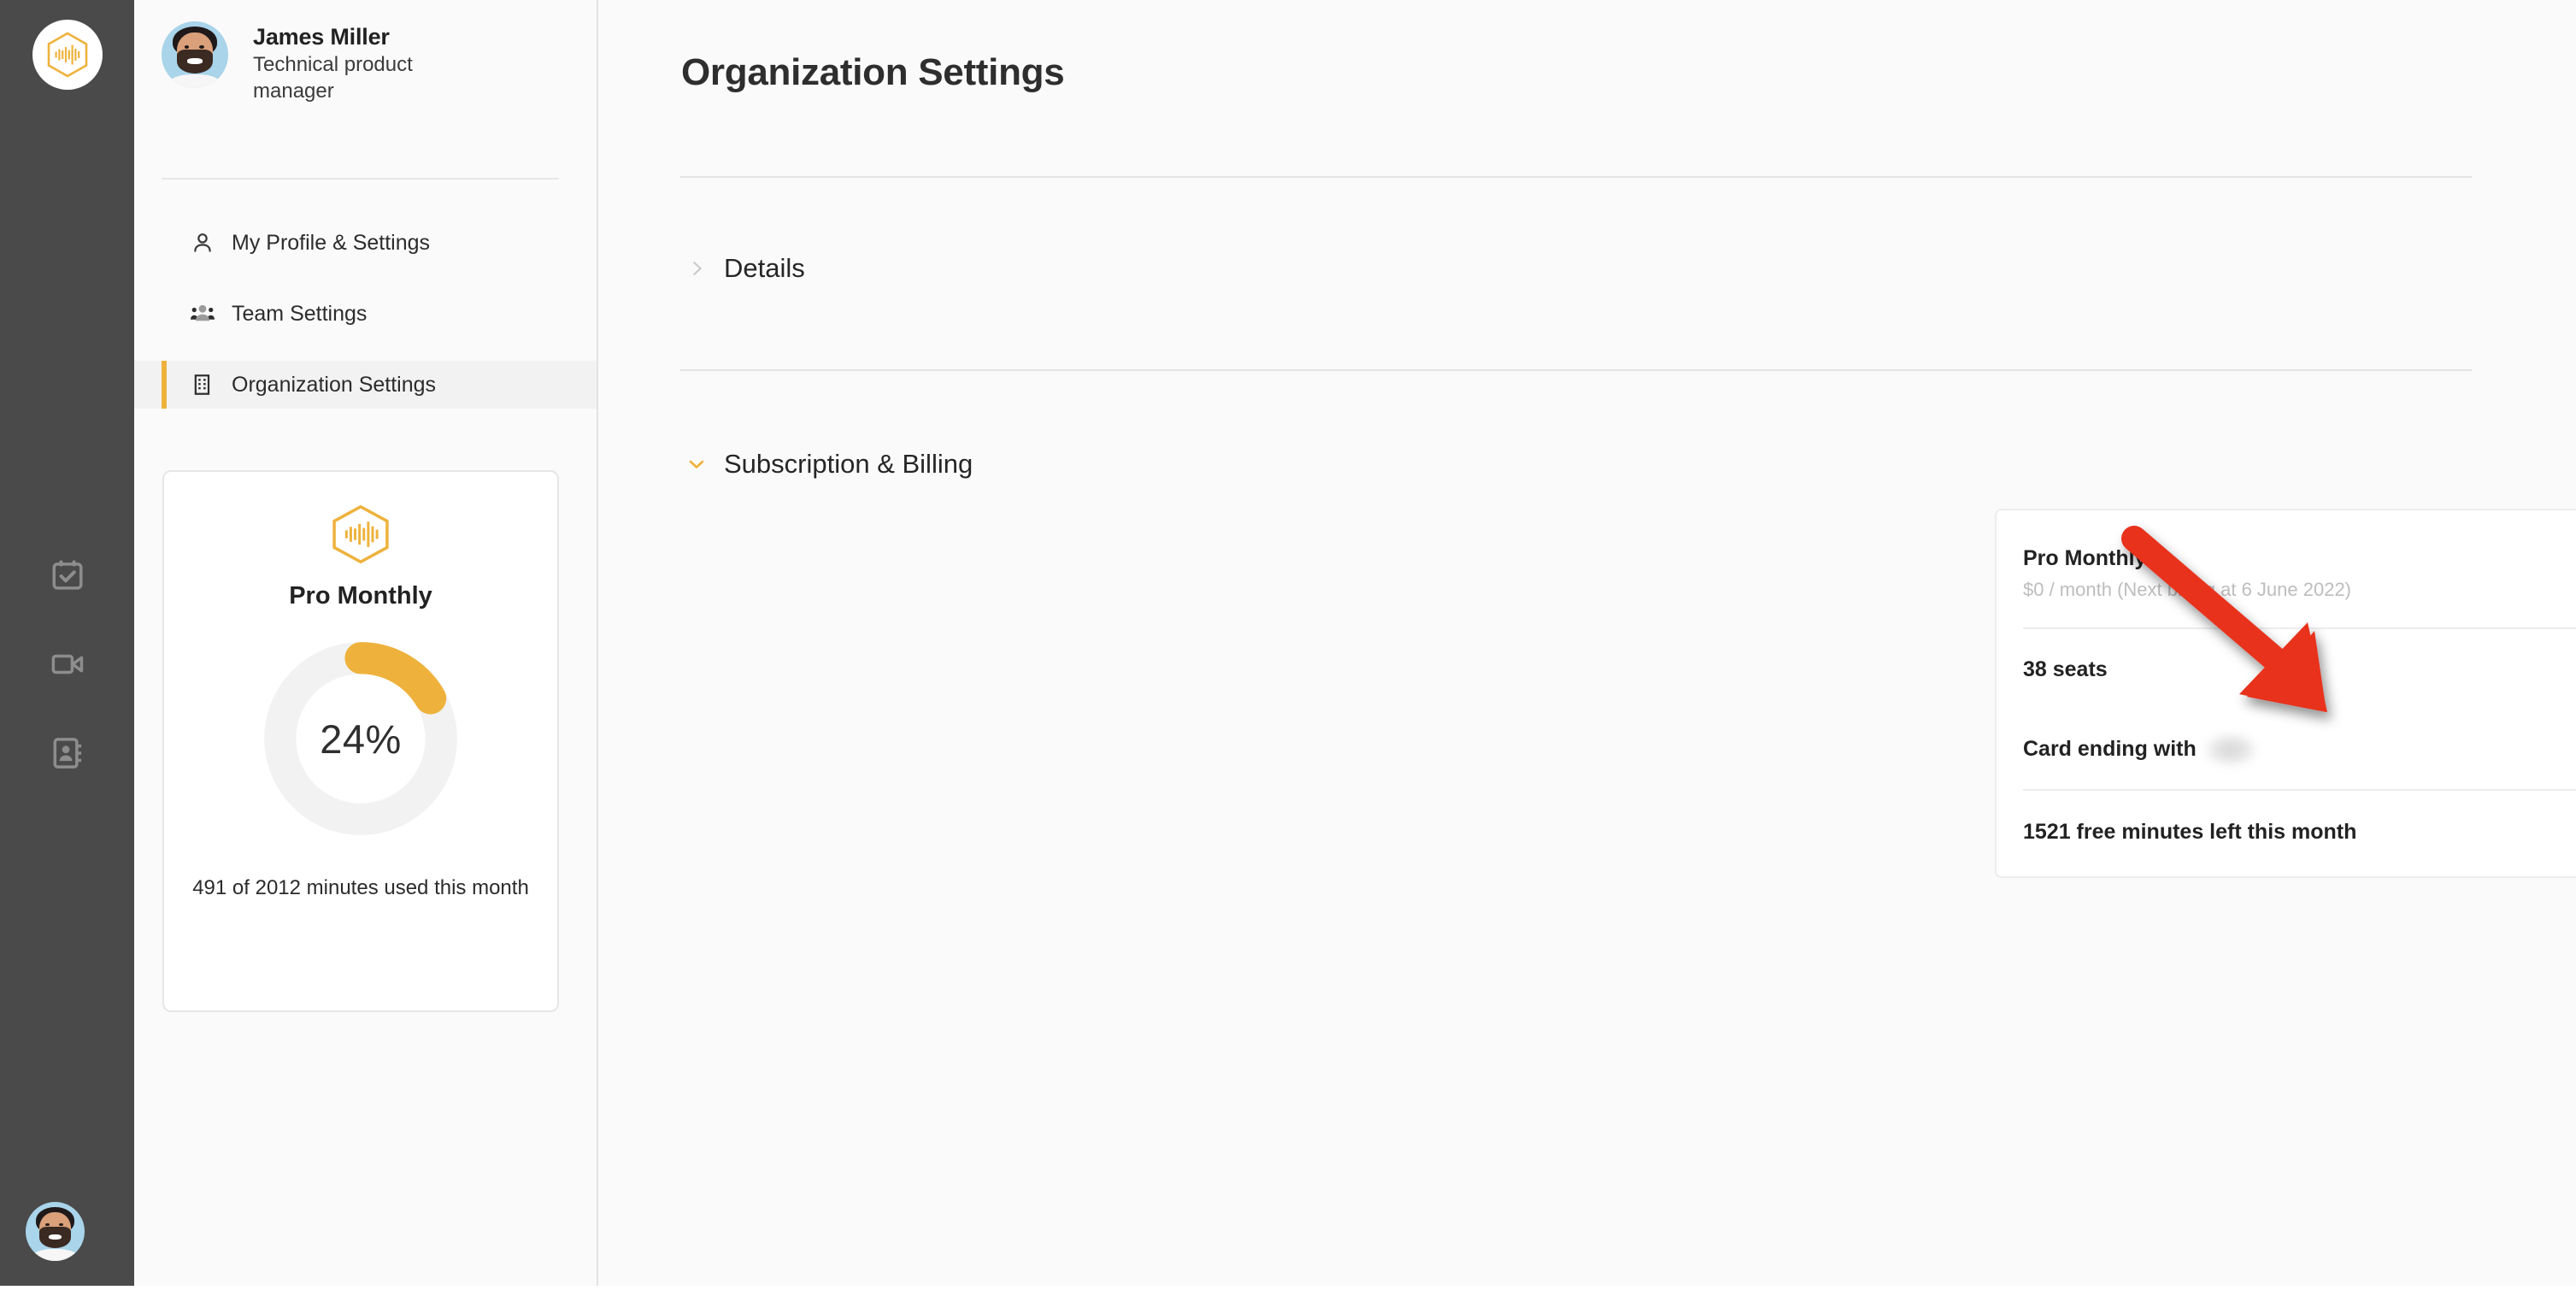 The image size is (2576, 1290). I want to click on profile-name: James Miller, so click(321, 37).